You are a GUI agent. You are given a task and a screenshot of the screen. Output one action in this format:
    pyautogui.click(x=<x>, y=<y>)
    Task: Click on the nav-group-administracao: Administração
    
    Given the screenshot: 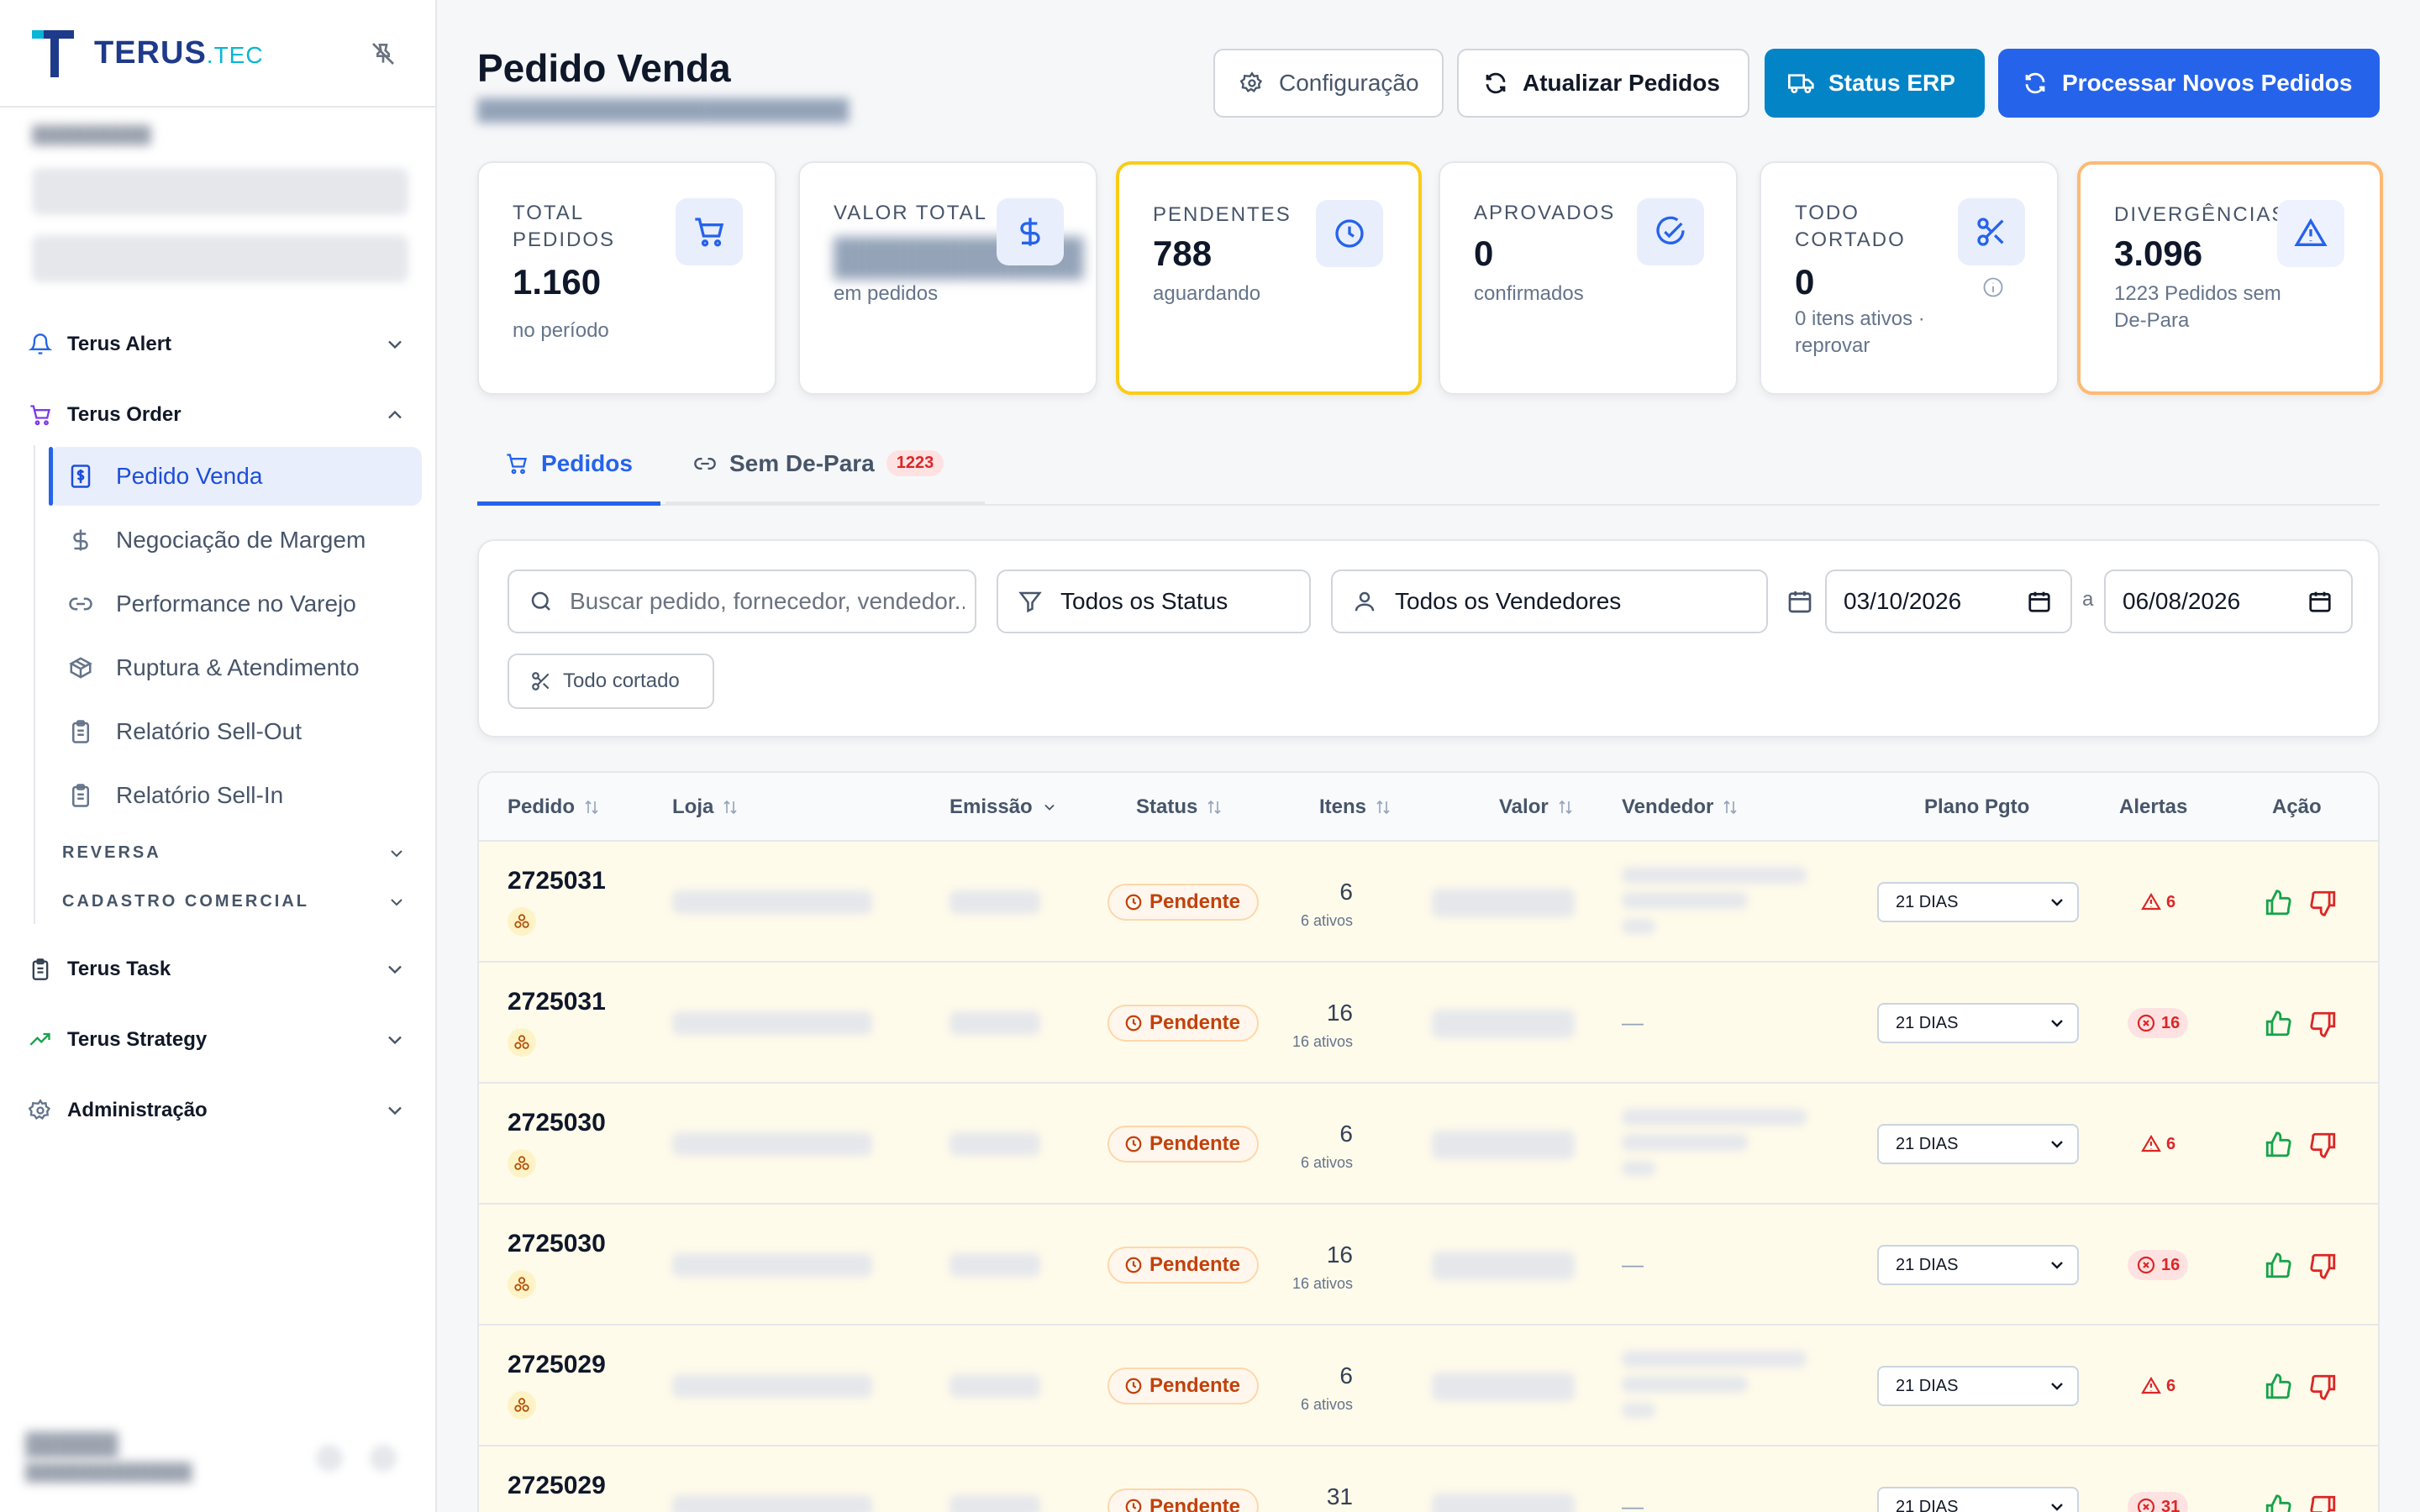 What is the action you would take?
    pyautogui.click(x=218, y=1110)
    